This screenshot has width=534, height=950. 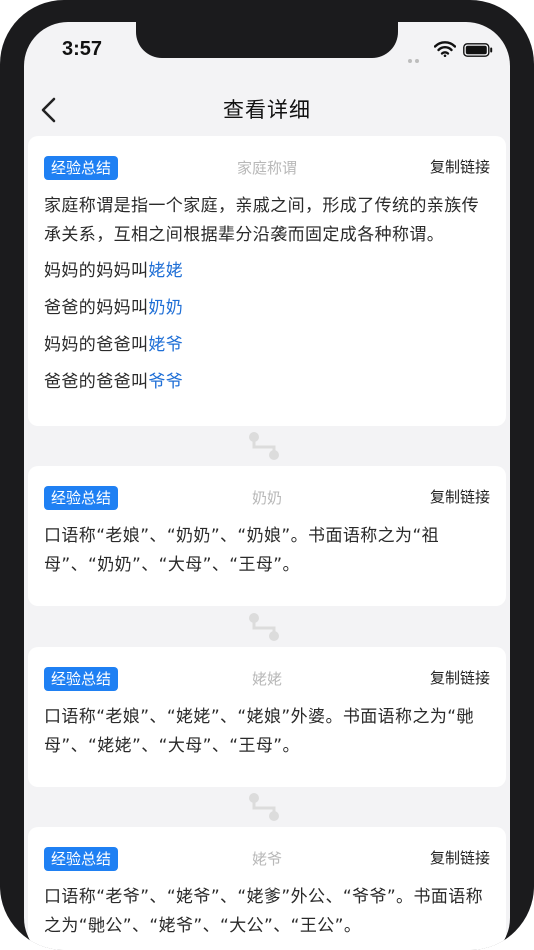 What do you see at coordinates (96, 382) in the screenshot?
I see `kinship-relation: 爸爸的爸爸叫` at bounding box center [96, 382].